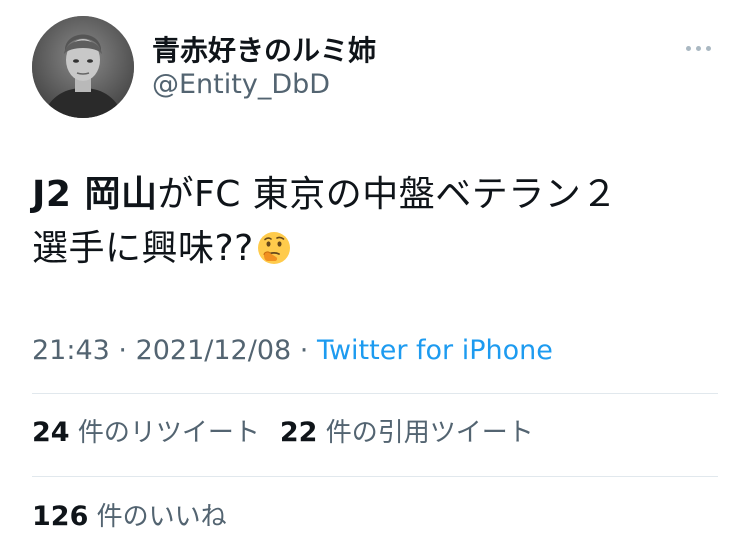 Image resolution: width=750 pixels, height=553 pixels. What do you see at coordinates (298, 432) in the screenshot?
I see `quotes-count: 22` at bounding box center [298, 432].